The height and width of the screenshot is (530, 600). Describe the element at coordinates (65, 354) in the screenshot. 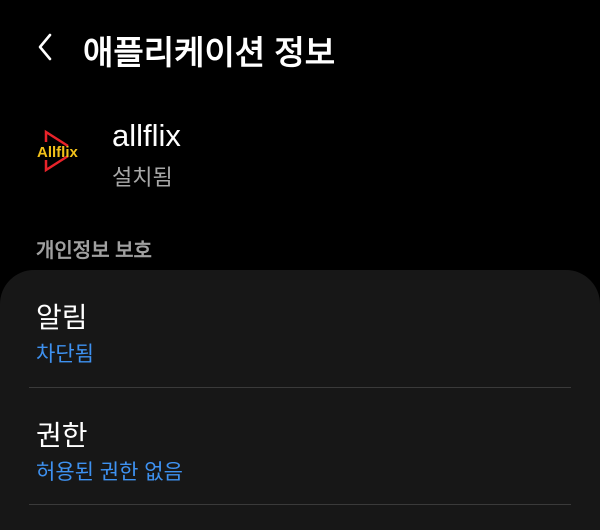

I see `notifications-status: 차단됨` at that location.